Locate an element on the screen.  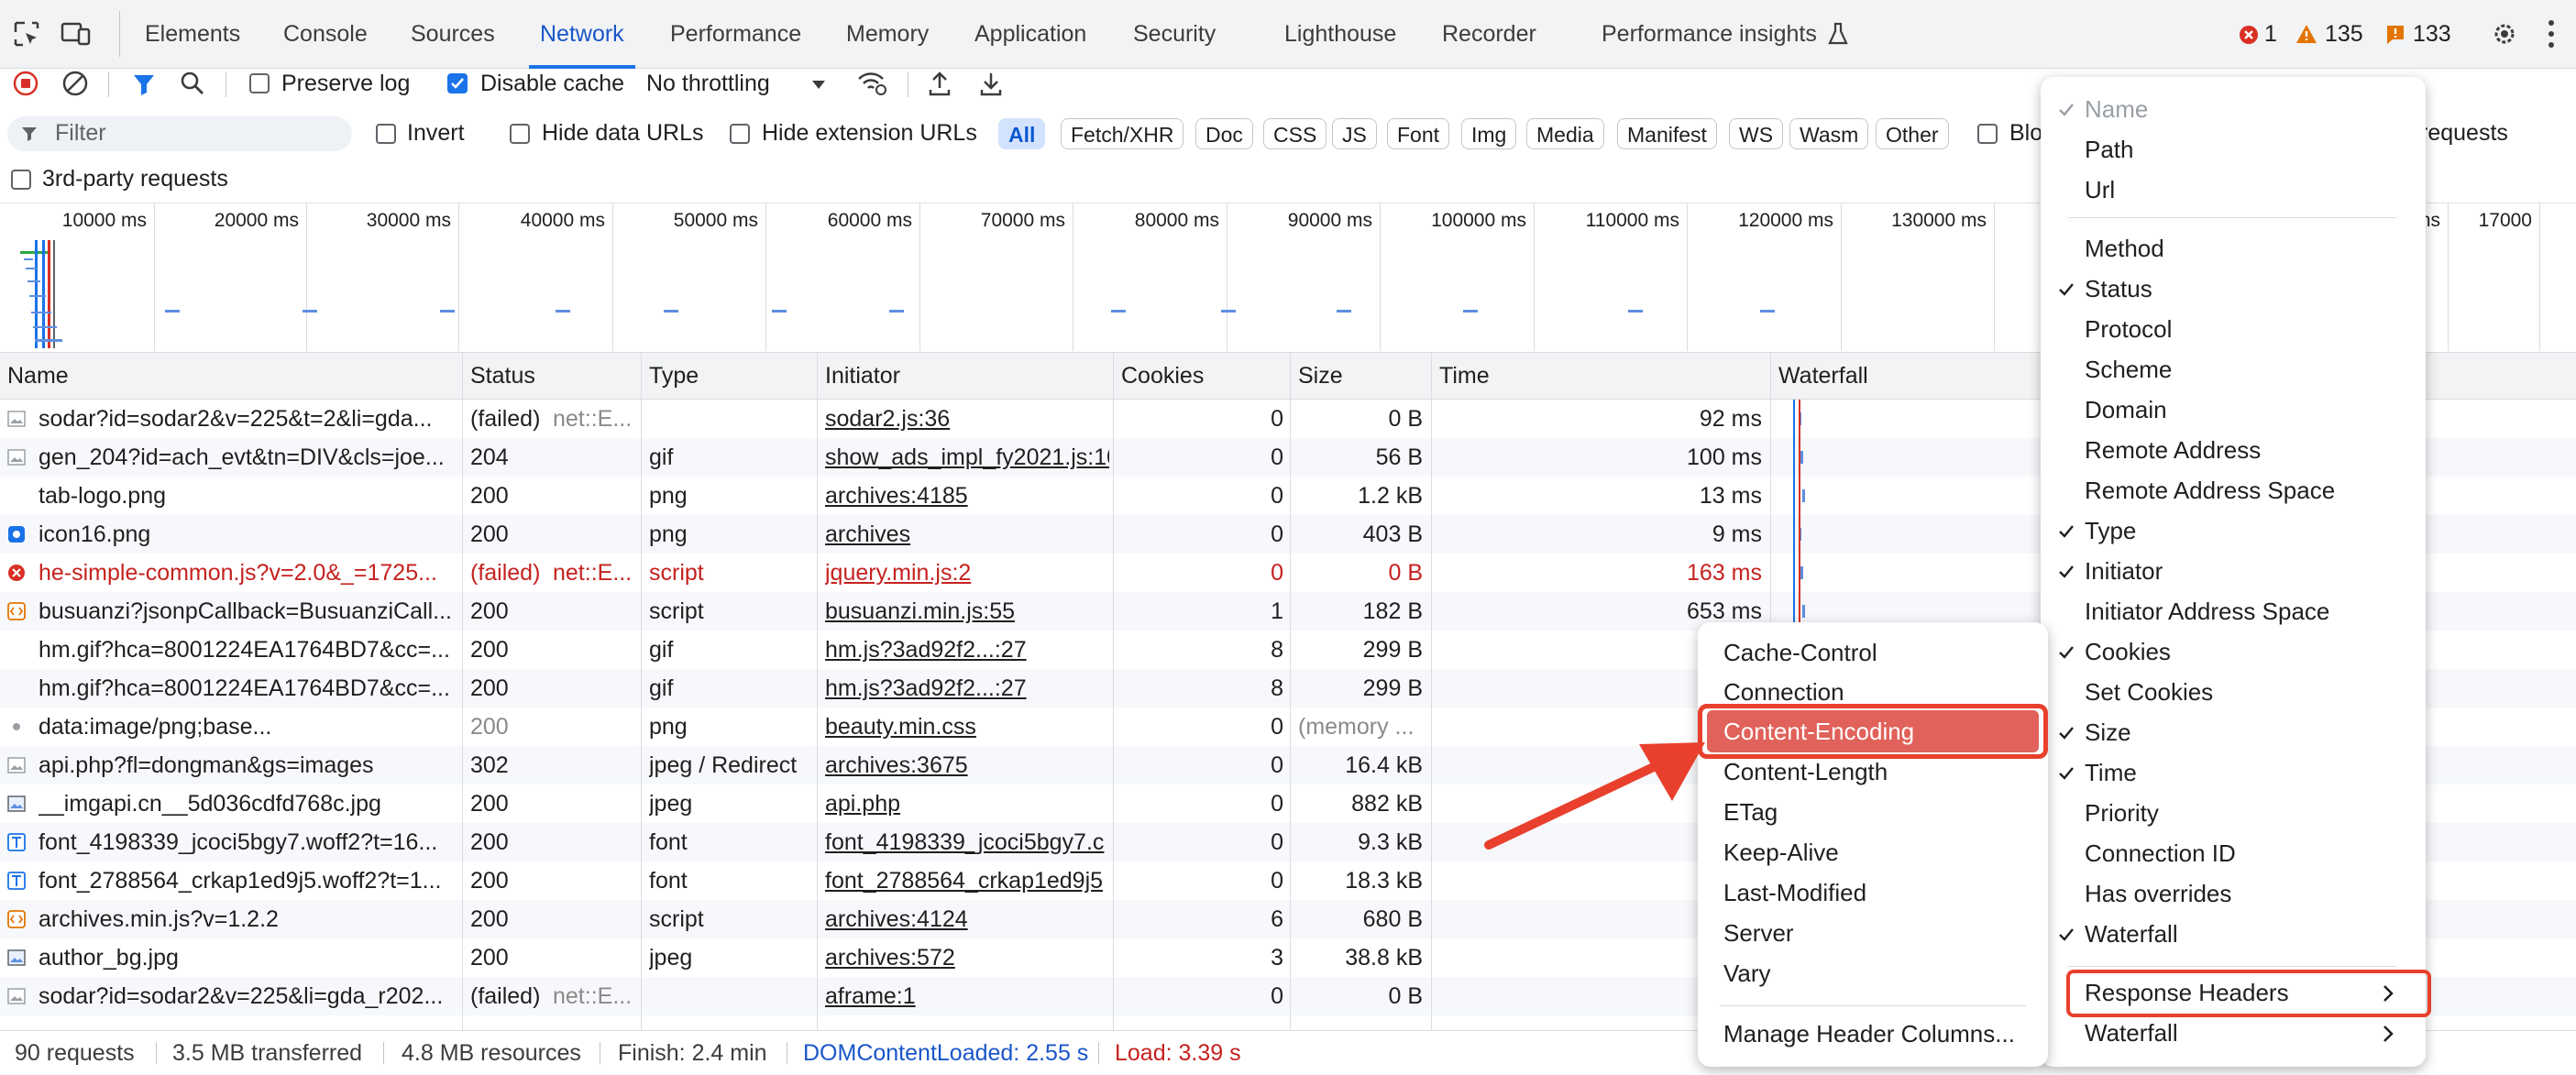
column-option-time: Time is located at coordinates (2111, 773).